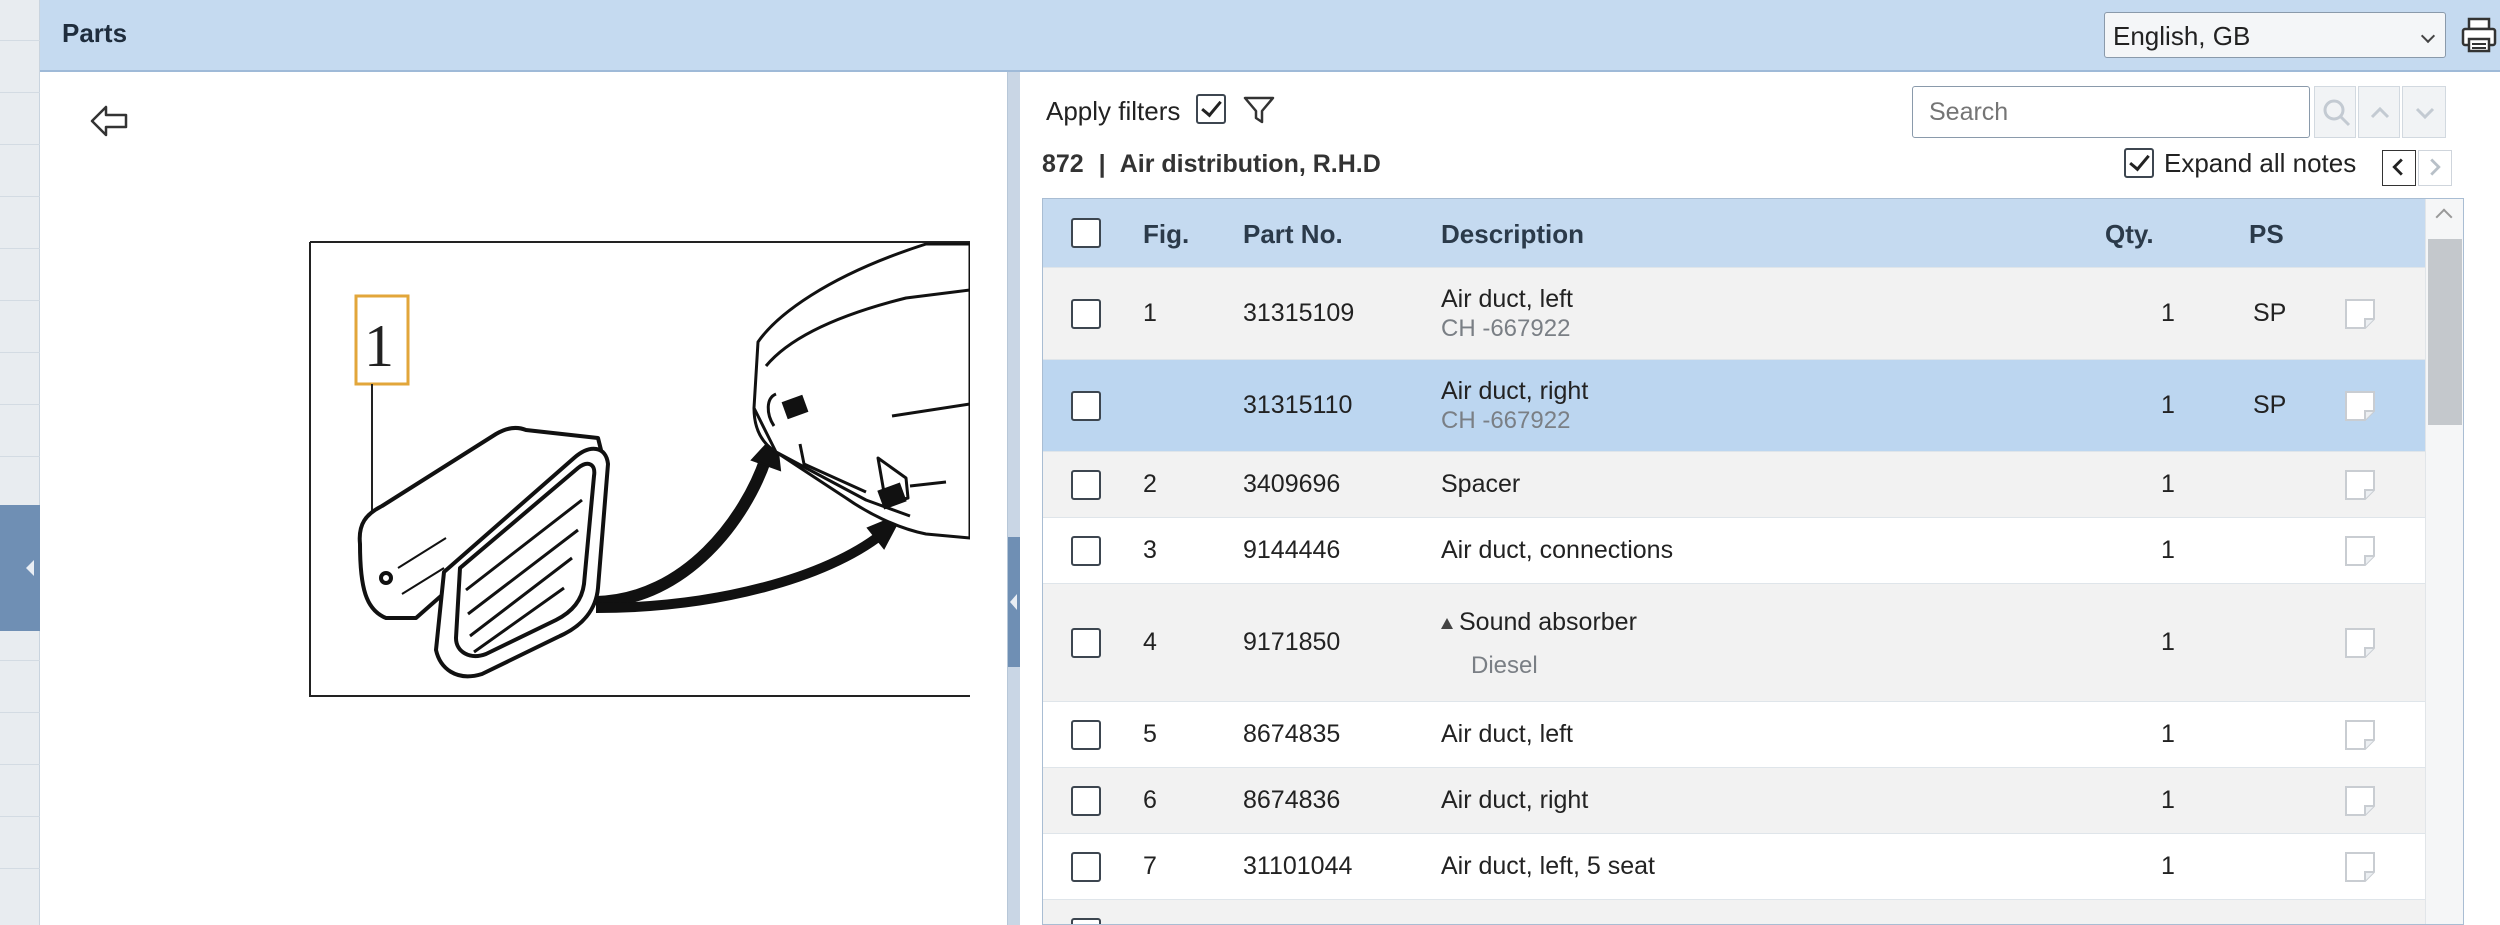  Describe the element at coordinates (1150, 484) in the screenshot. I see `row-fig: 2` at that location.